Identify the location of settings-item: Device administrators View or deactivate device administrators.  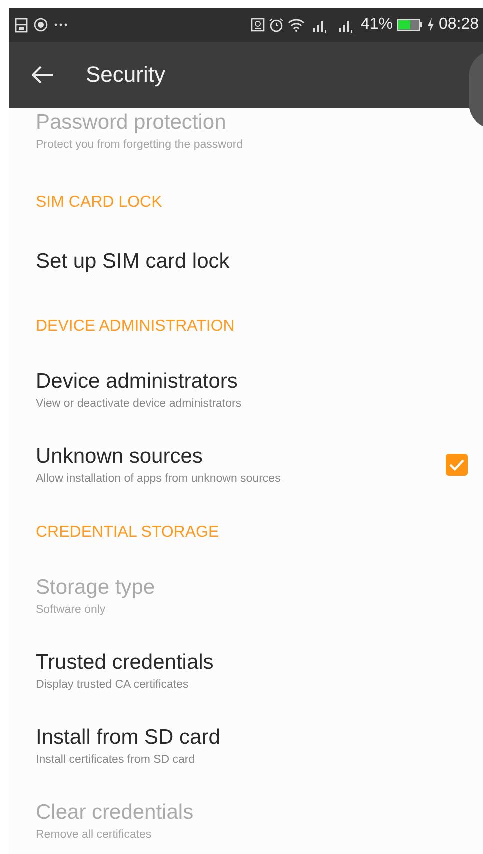
(259, 389).